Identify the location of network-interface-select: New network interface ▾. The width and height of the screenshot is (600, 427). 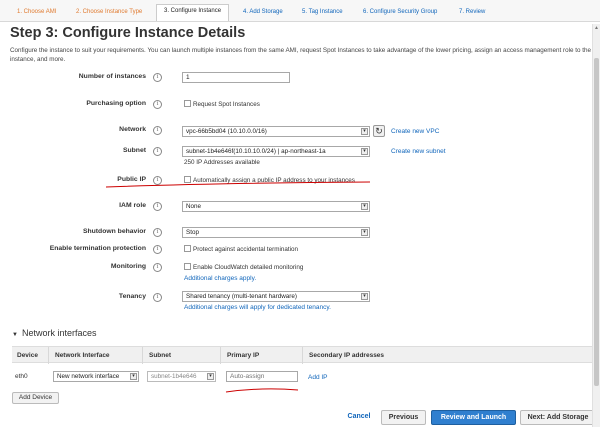
(96, 376).